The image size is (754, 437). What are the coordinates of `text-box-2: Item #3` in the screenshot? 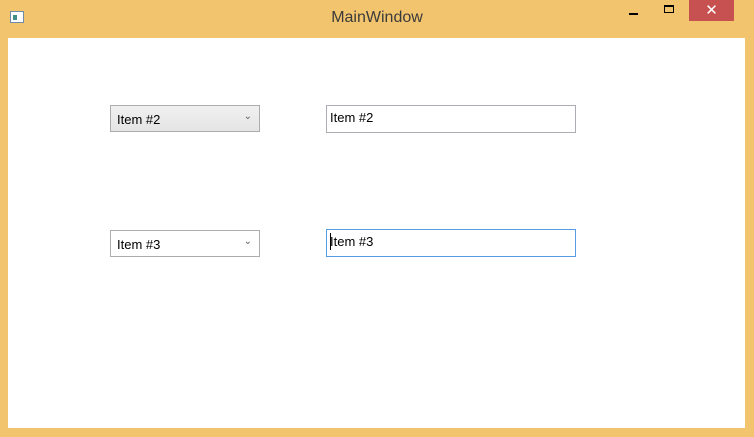 It's located at (451, 243).